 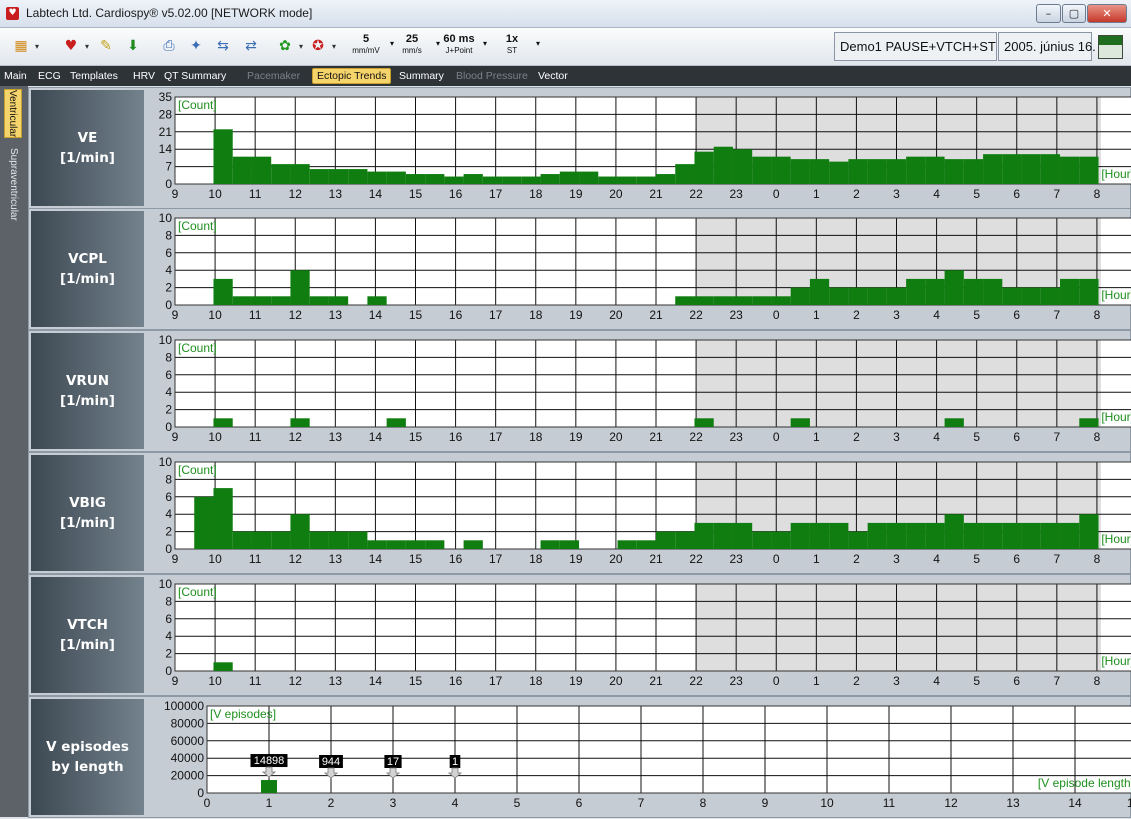 I want to click on night-shade, so click(x=898, y=627).